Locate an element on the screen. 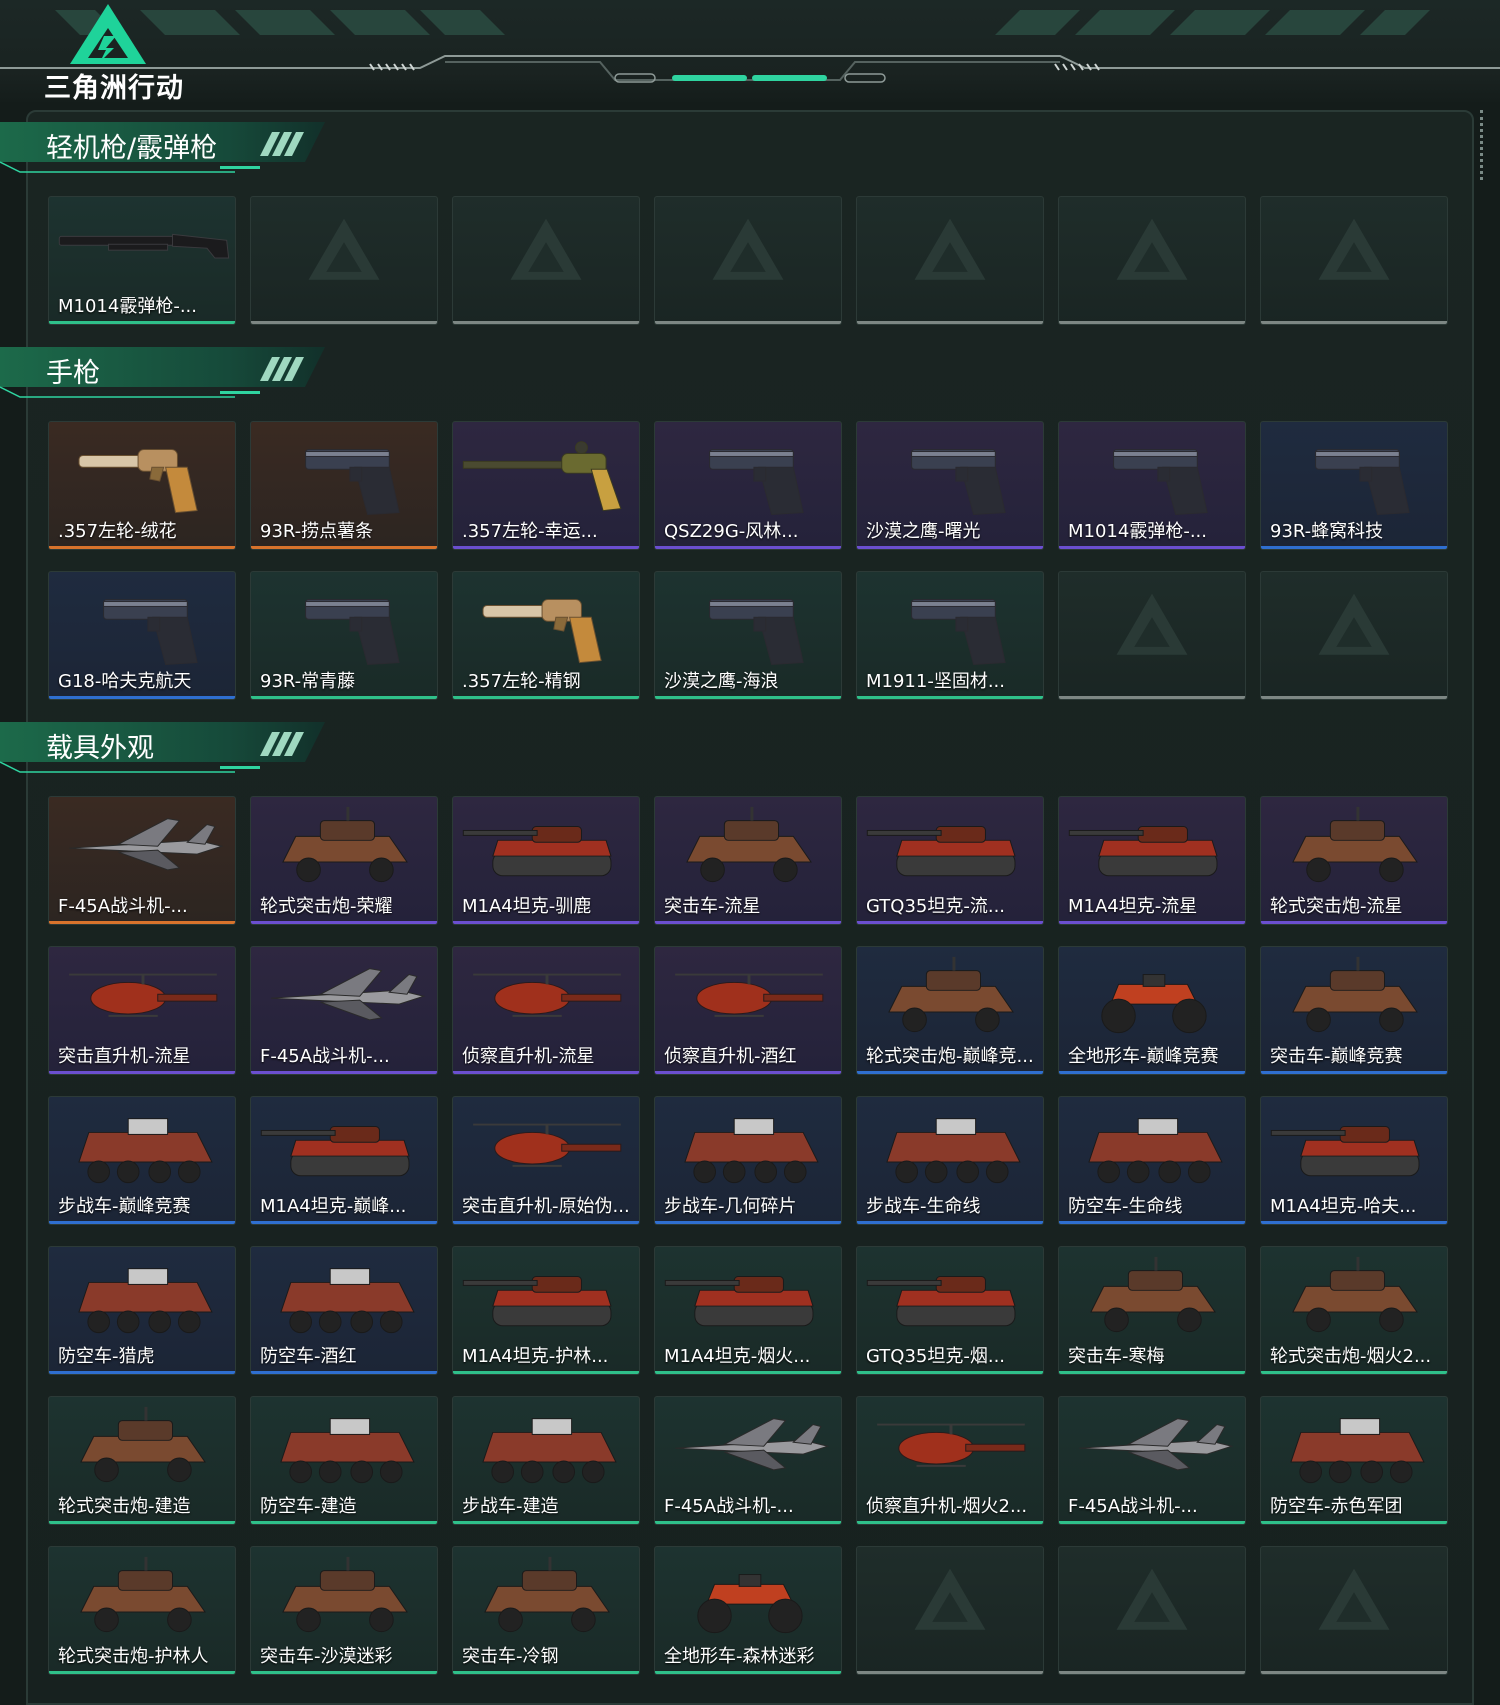 The height and width of the screenshot is (1705, 1500). skin-card: 步战车-几何碎片 is located at coordinates (748, 1160).